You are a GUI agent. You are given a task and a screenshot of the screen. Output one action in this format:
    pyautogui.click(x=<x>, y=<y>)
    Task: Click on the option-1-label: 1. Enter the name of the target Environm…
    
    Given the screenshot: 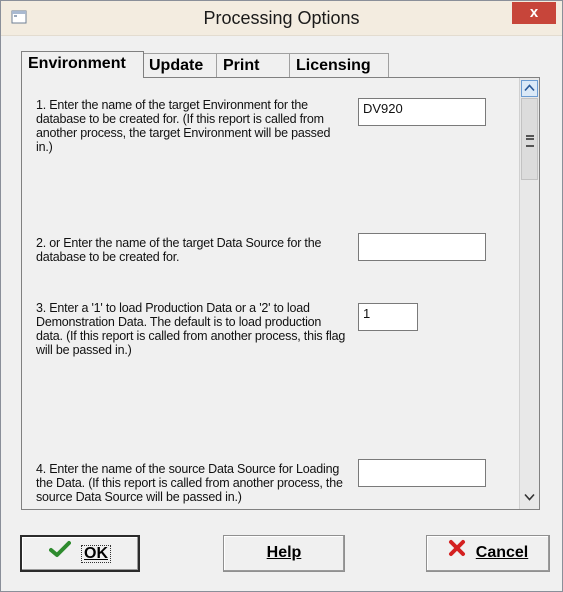 What is the action you would take?
    pyautogui.click(x=183, y=126)
    